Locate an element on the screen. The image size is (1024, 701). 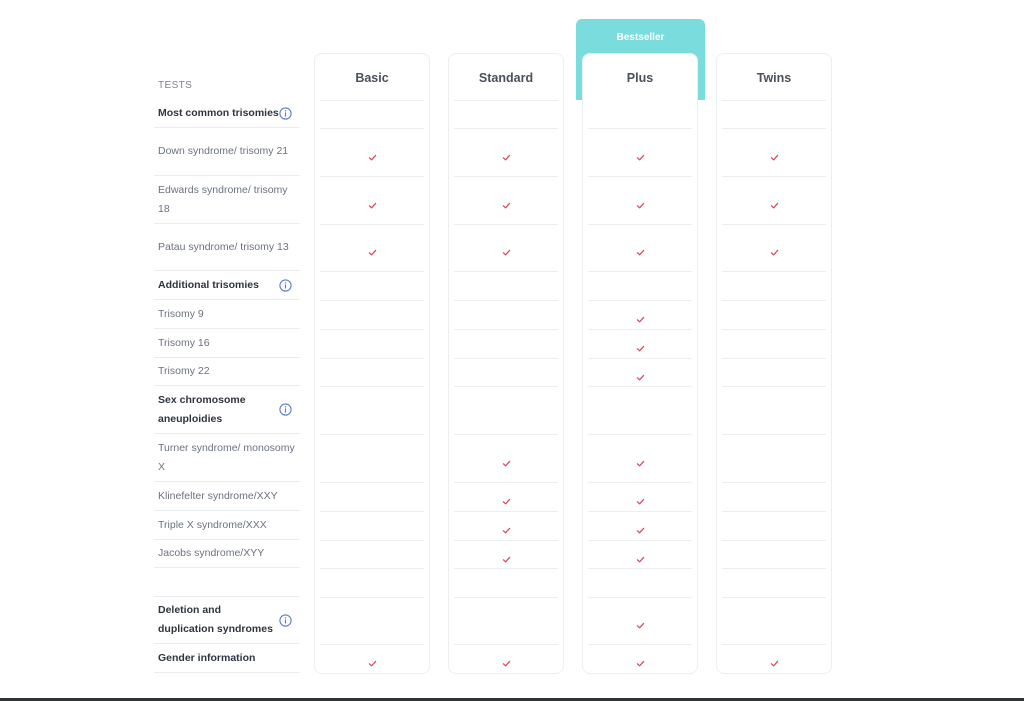
group-heading: Gender information is located at coordinates (207, 657).